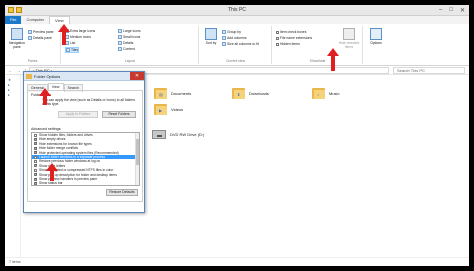  Describe the element at coordinates (160, 109) in the screenshot. I see `folder-icon: ▶` at that location.